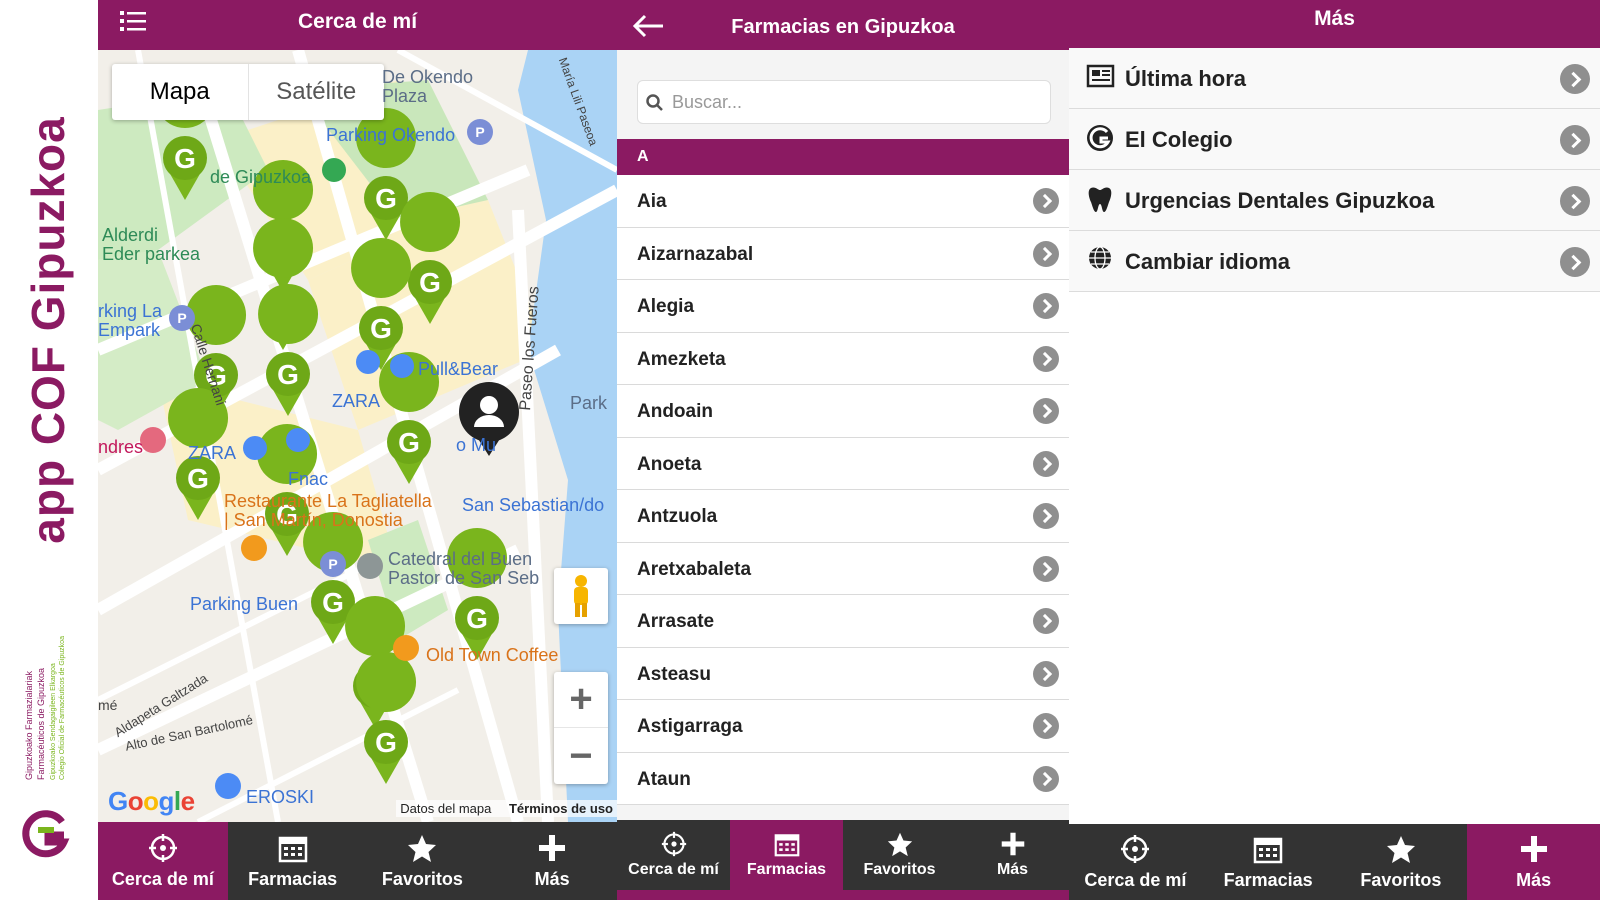 The height and width of the screenshot is (900, 1600). I want to click on map-label-oldtown: Old Town Coffee, so click(492, 655).